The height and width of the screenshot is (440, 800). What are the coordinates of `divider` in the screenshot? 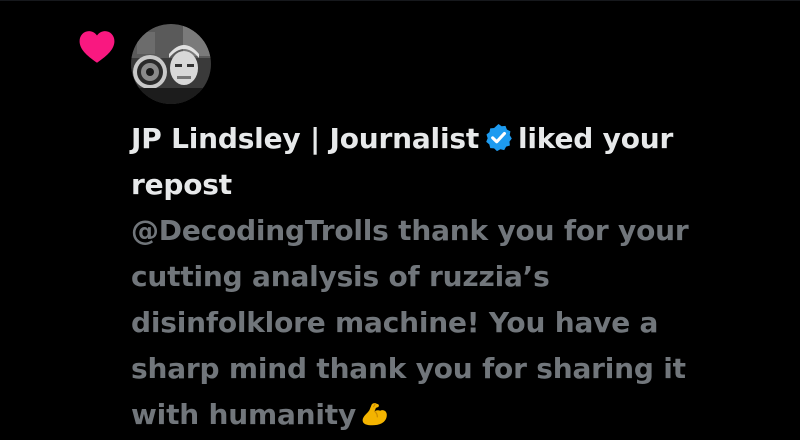 It's located at (400, 0).